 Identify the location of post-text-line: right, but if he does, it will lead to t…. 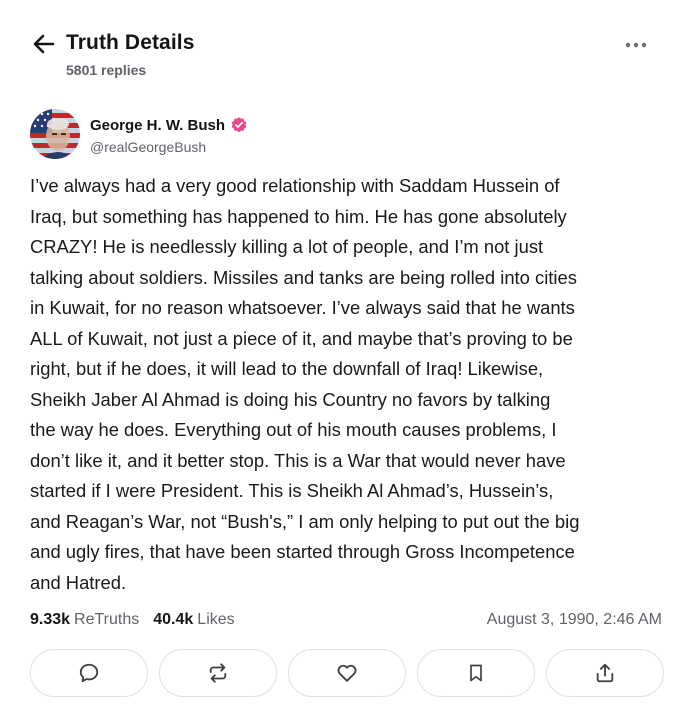
(287, 368).